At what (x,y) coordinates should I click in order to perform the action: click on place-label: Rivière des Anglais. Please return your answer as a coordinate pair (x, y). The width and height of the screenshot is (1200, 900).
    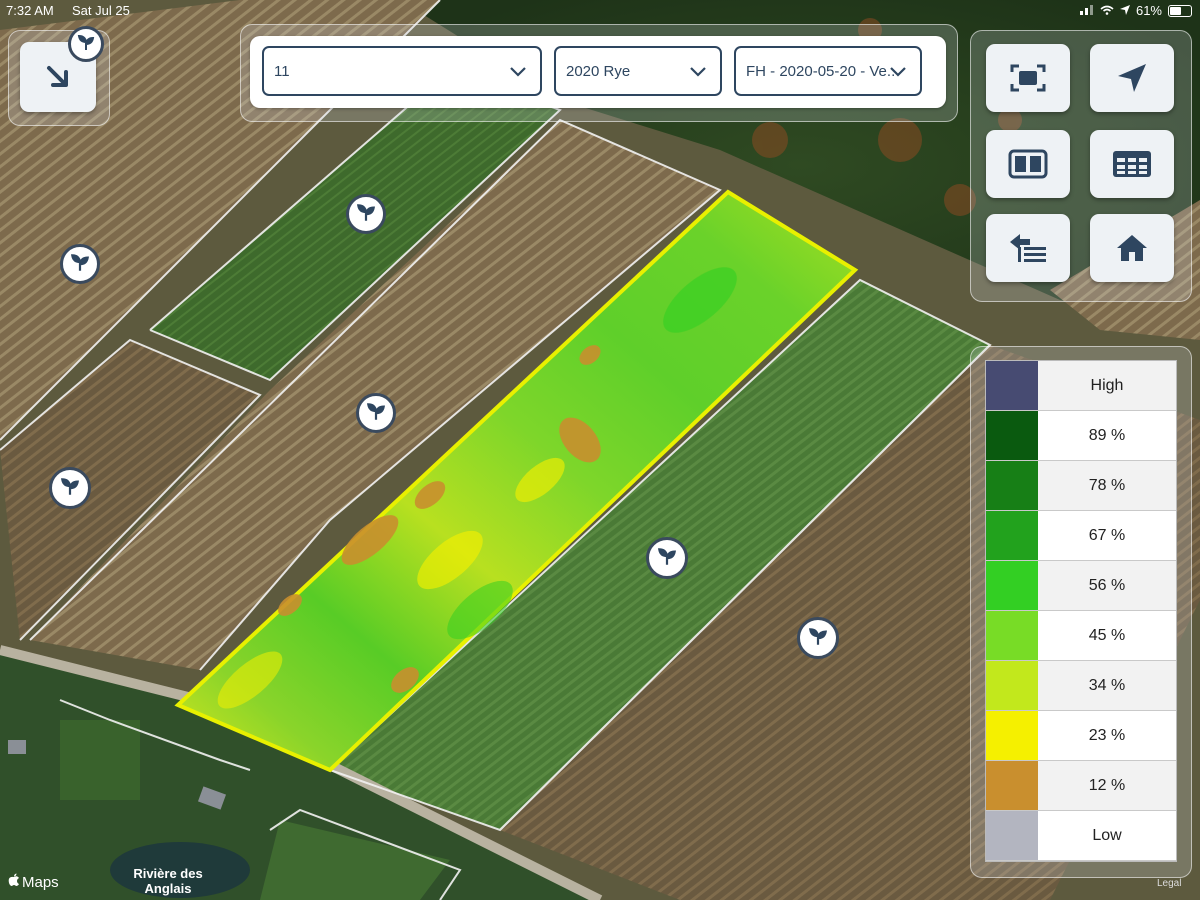
    Looking at the image, I should click on (168, 881).